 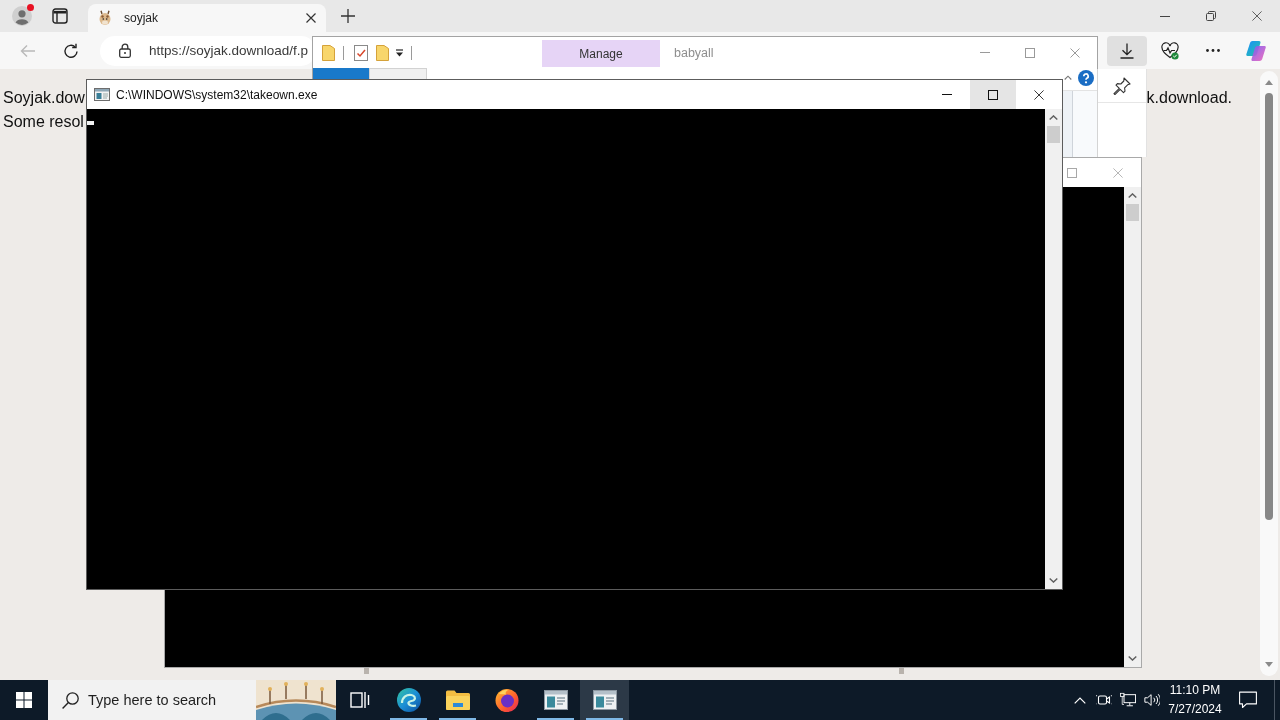 I want to click on wave-logo-icon, so click(x=408, y=700).